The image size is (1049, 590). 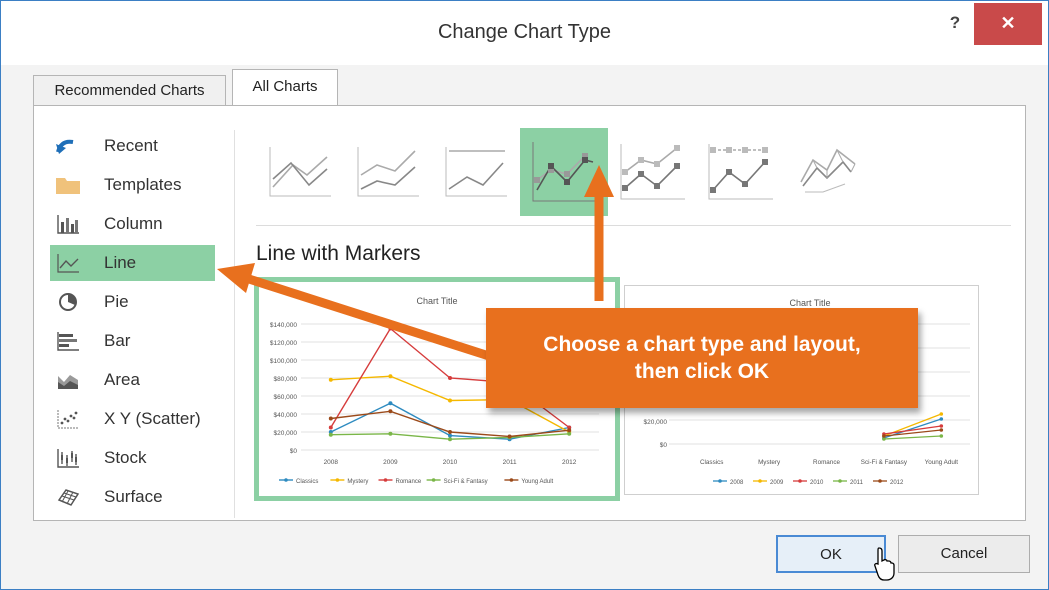 What do you see at coordinates (68, 224) in the screenshot?
I see `column-chart-icon` at bounding box center [68, 224].